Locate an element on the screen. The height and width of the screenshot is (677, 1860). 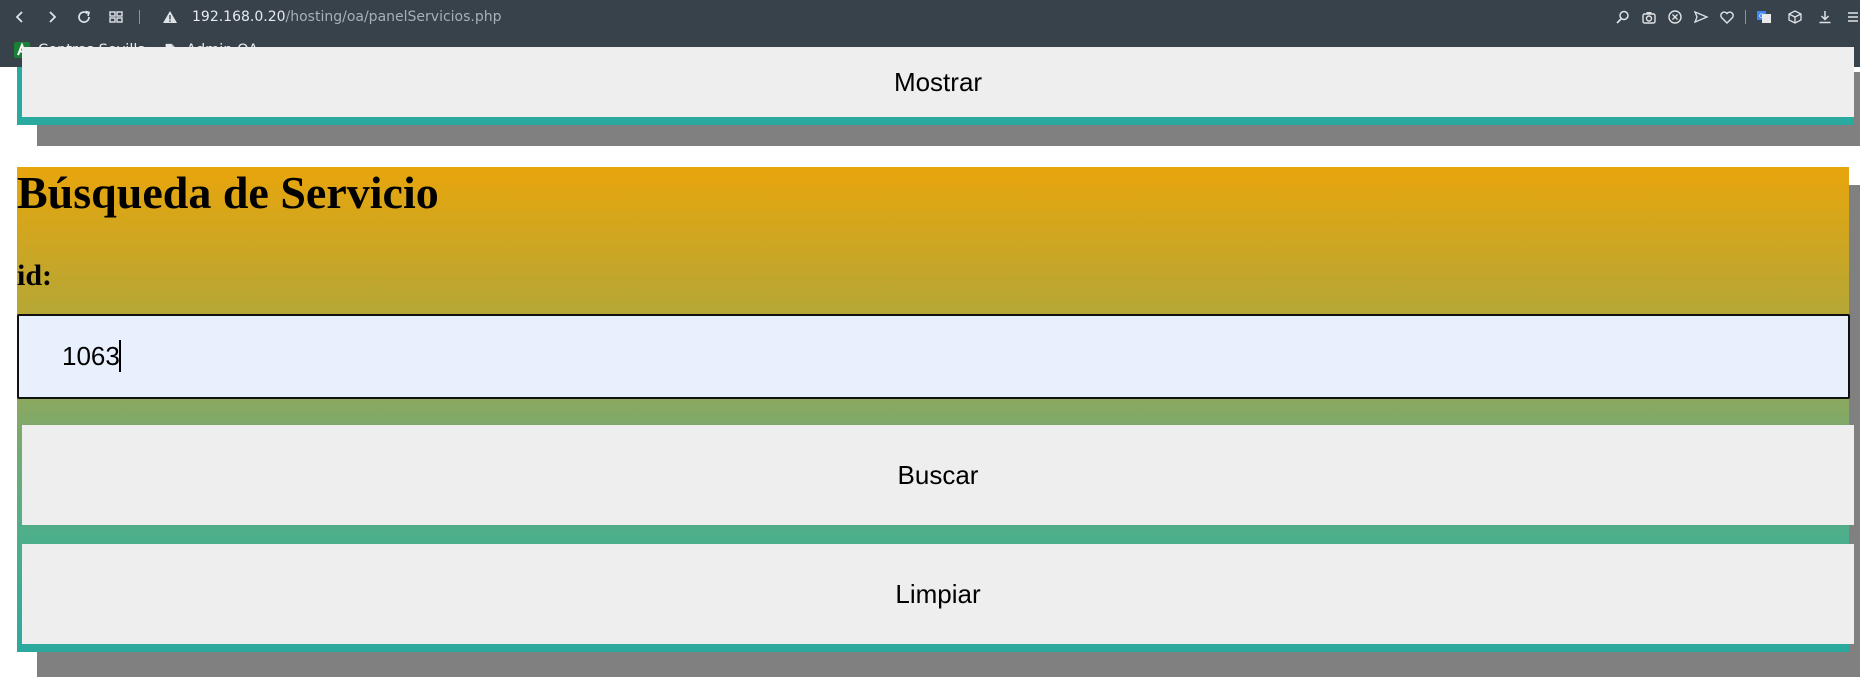
svg-text: G is located at coordinates (1761, 16).